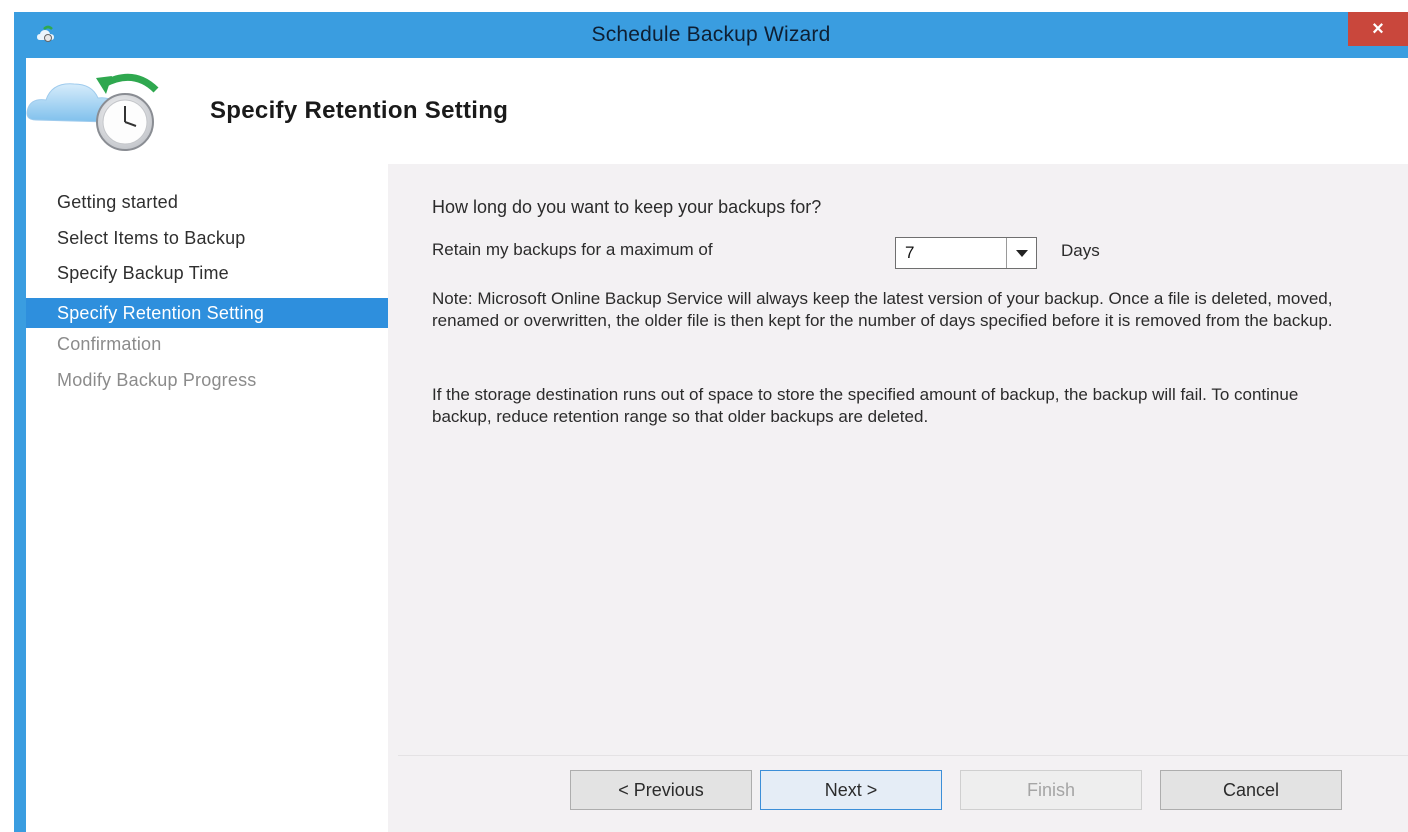  What do you see at coordinates (207, 238) in the screenshot?
I see `step-select-items: Select Items to Backup` at bounding box center [207, 238].